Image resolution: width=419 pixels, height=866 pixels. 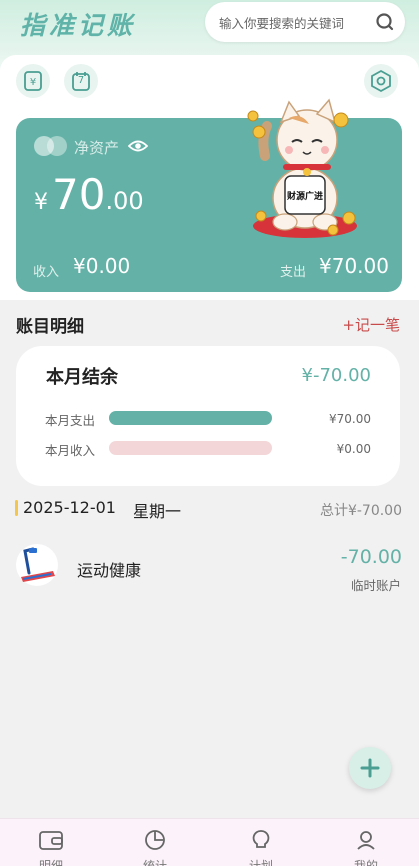 I want to click on entry-category: 运动健康, so click(x=109, y=570).